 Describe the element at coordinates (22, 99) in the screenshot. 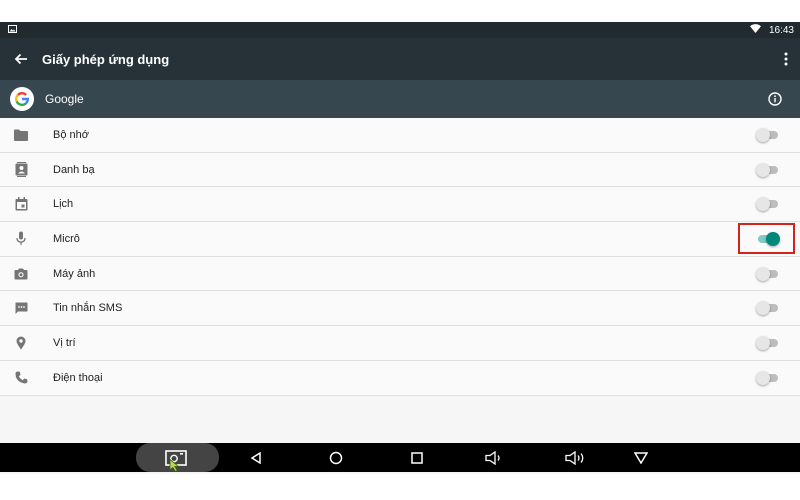

I see `google-logo-icon` at that location.